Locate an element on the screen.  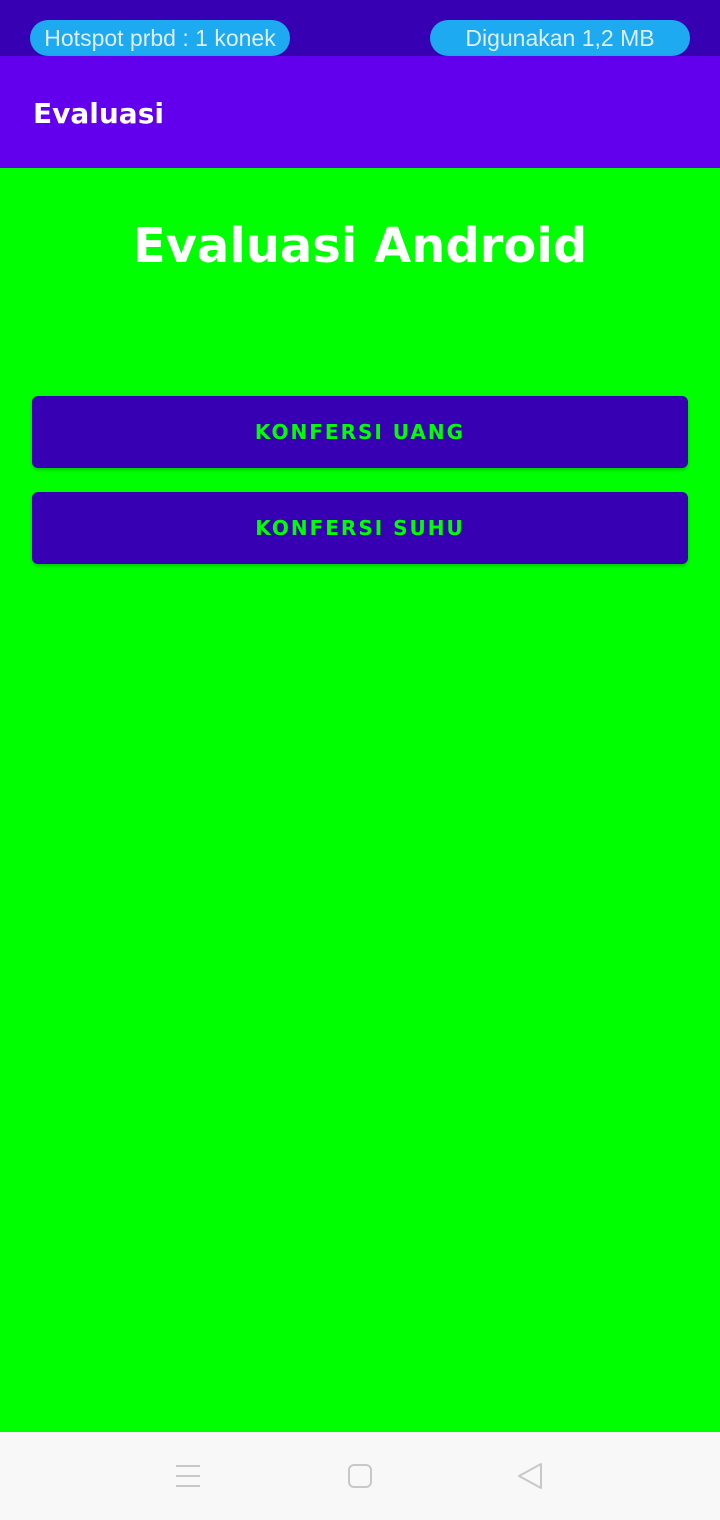
page-heading: Evaluasi Android is located at coordinates (360, 246).